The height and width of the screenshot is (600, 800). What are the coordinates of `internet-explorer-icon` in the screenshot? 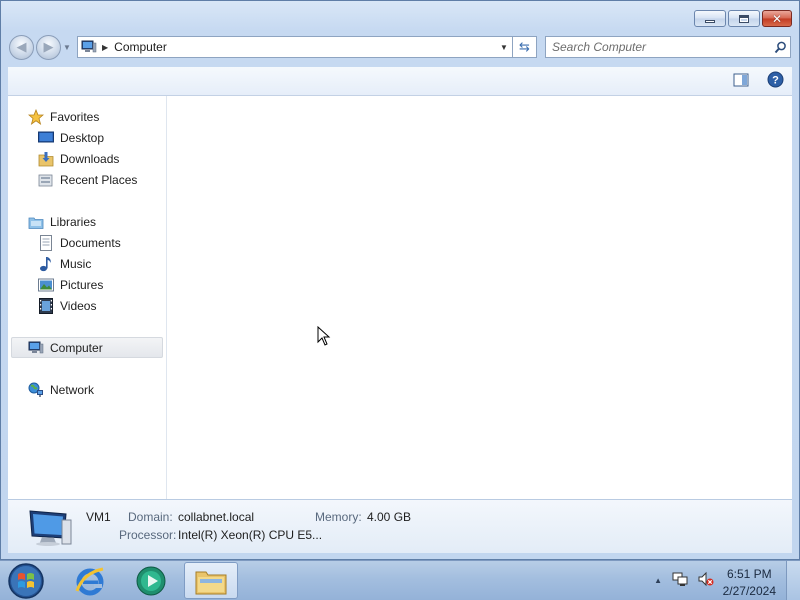 It's located at (89, 581).